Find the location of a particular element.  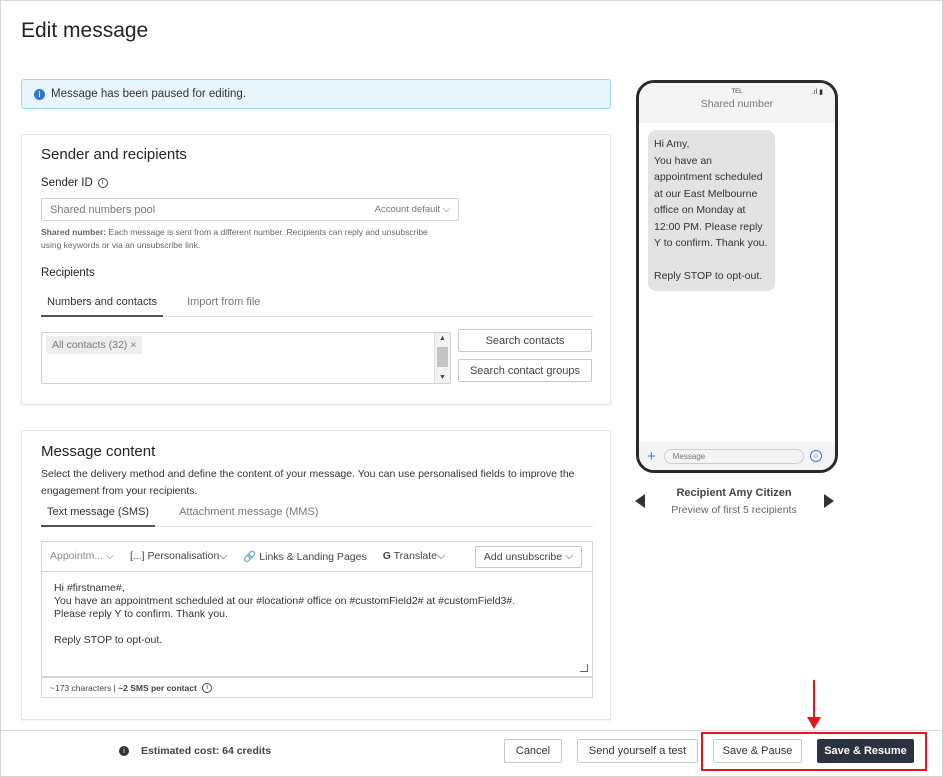

phone-header: TEL .ıl ▮ Shared number is located at coordinates (737, 103).